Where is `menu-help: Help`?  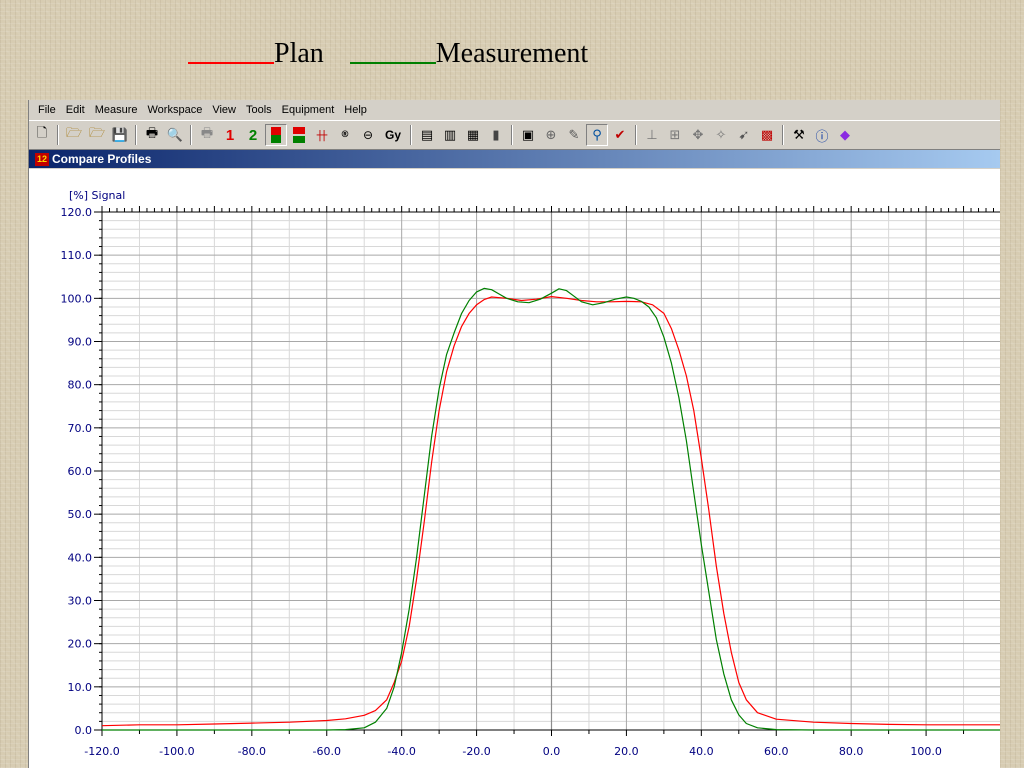
menu-help: Help is located at coordinates (355, 110).